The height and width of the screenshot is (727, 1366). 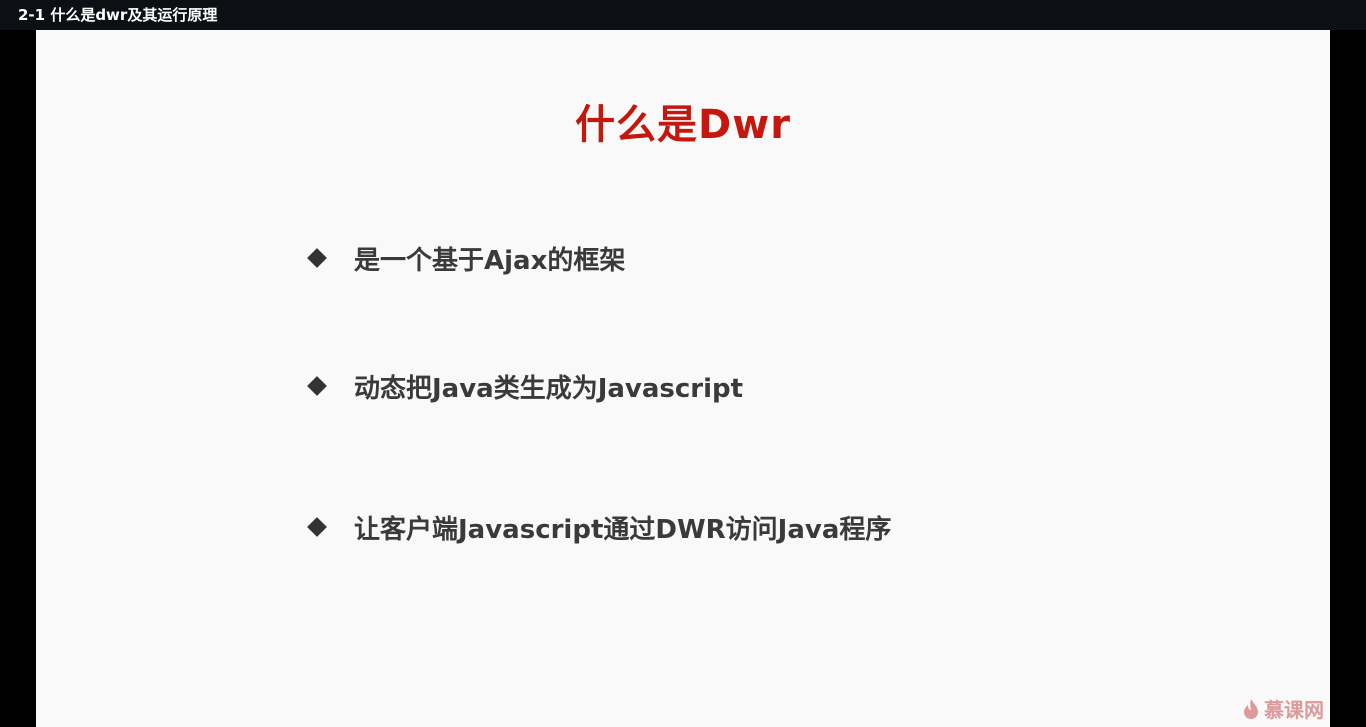 I want to click on brand-watermark: 慕课网, so click(x=1283, y=708).